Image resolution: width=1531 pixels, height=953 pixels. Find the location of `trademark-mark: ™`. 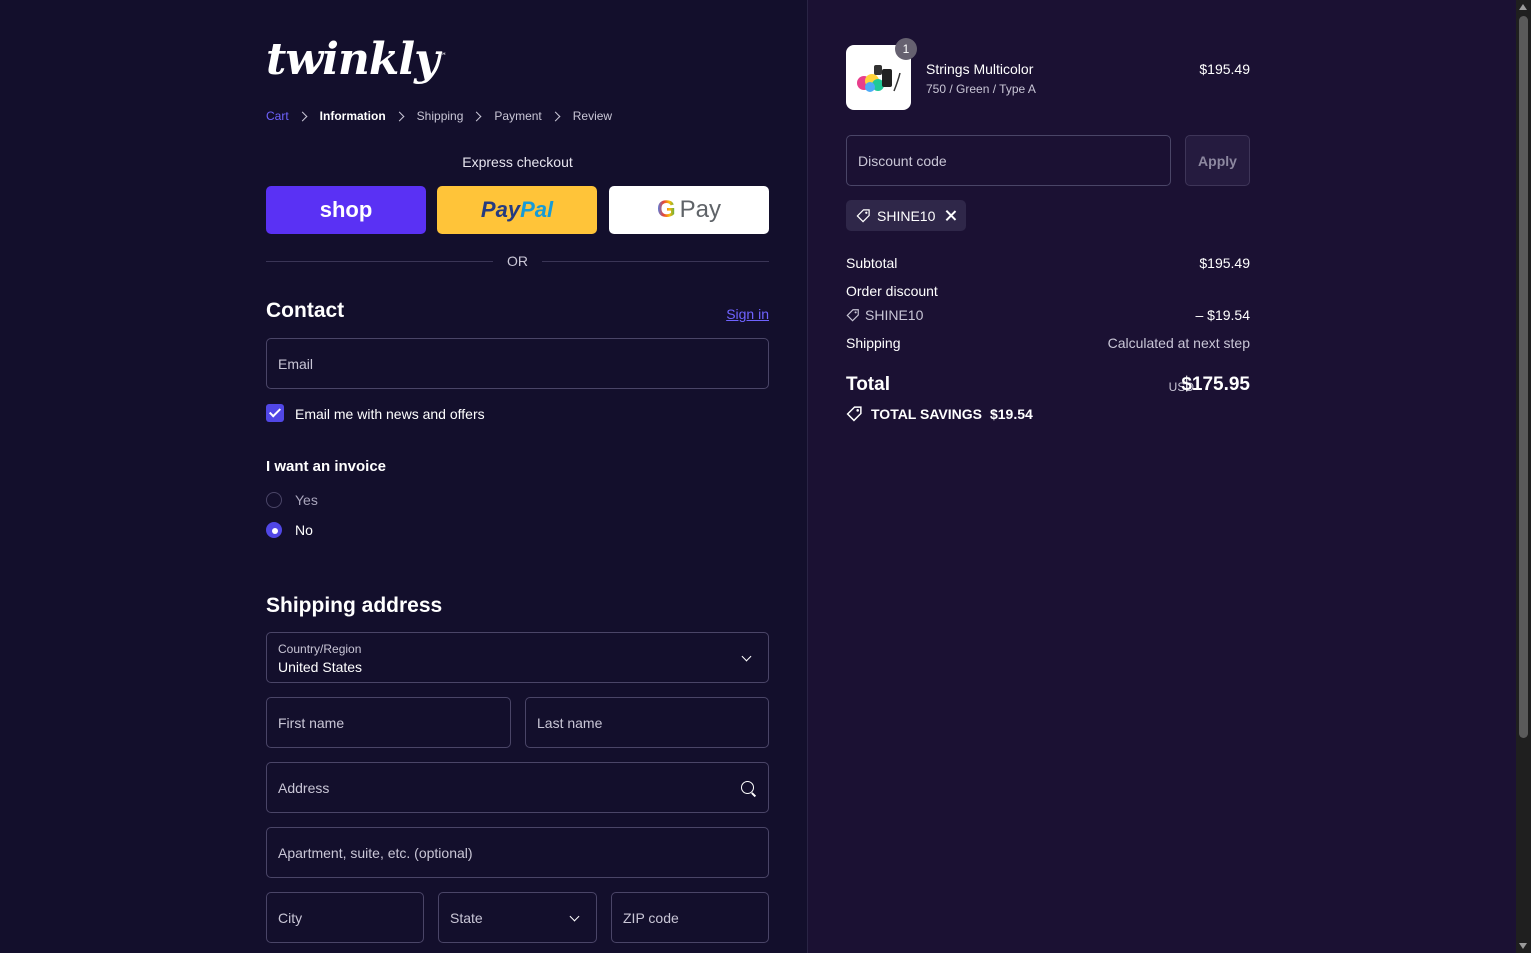

trademark-mark: ™ is located at coordinates (442, 56).